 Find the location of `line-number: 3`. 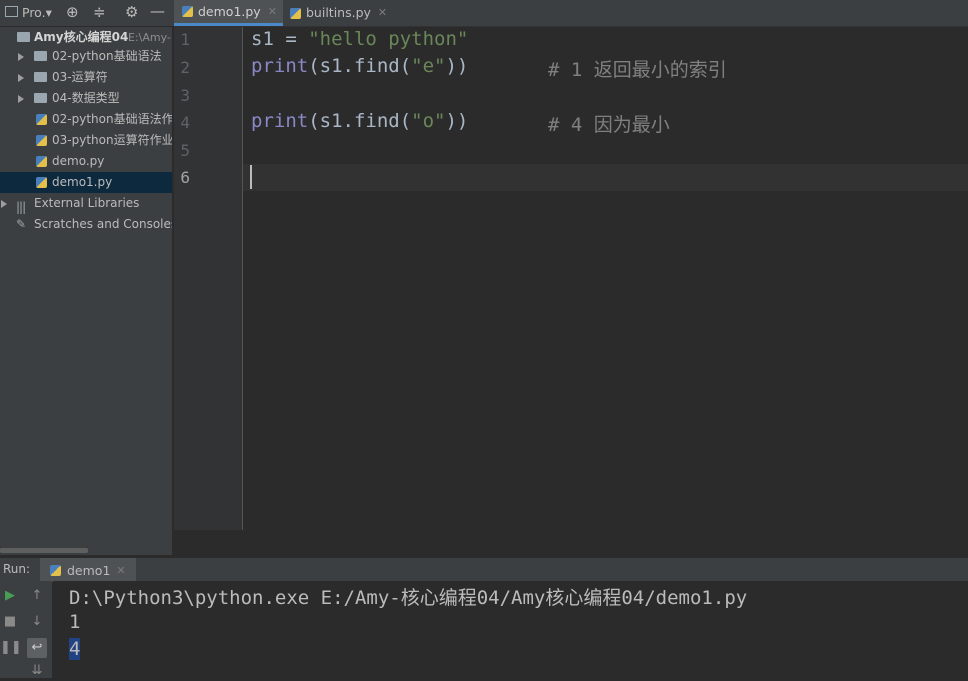

line-number: 3 is located at coordinates (185, 95).